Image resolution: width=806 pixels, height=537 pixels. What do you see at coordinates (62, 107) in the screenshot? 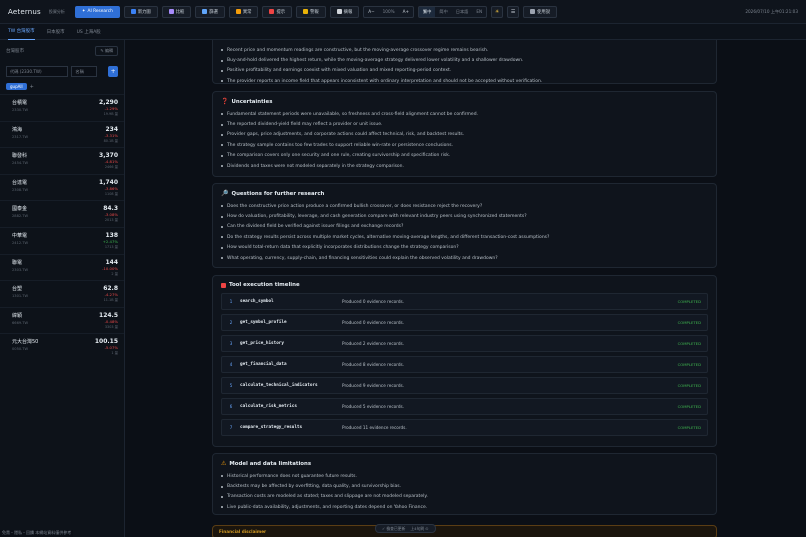
I see `stock-row: 台積電 2330.TW 2,290 -1.29% 19.9B 量` at bounding box center [62, 107].